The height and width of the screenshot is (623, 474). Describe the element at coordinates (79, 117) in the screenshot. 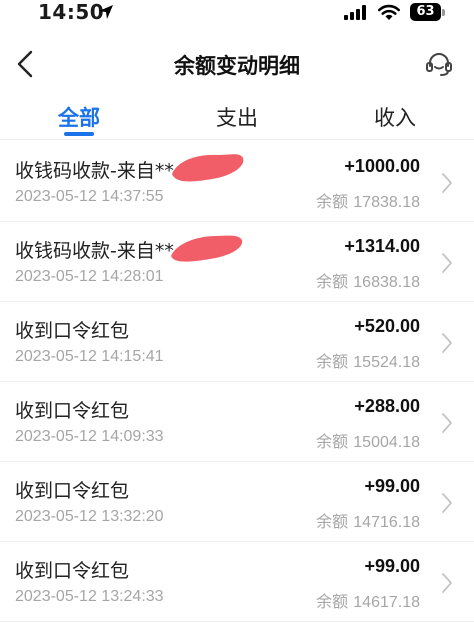

I see `tab-all: 全部` at that location.